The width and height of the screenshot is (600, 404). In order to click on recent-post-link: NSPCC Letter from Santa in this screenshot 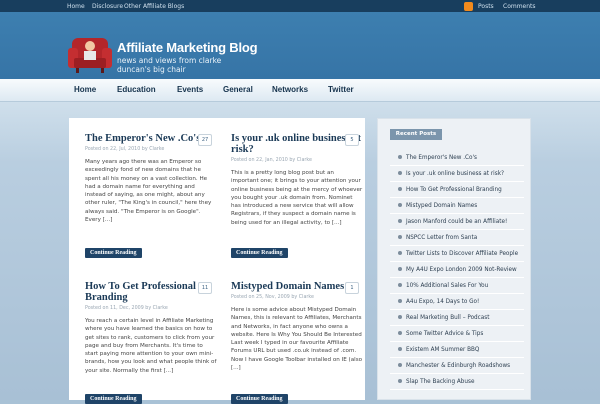, I will do `click(457, 238)`.